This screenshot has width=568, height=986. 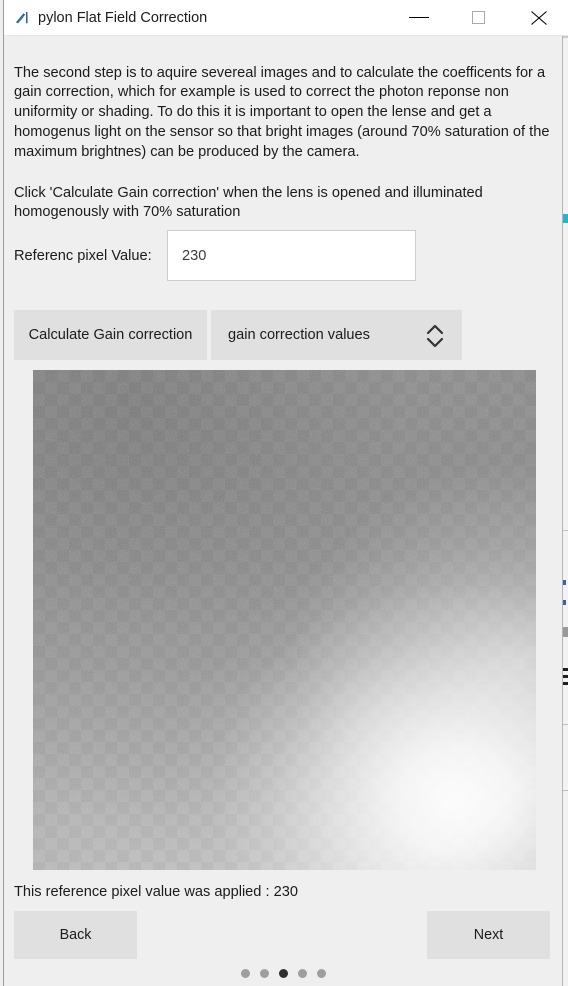 I want to click on reference-pixel-value-label: Referenc pixel Value:, so click(x=83, y=256).